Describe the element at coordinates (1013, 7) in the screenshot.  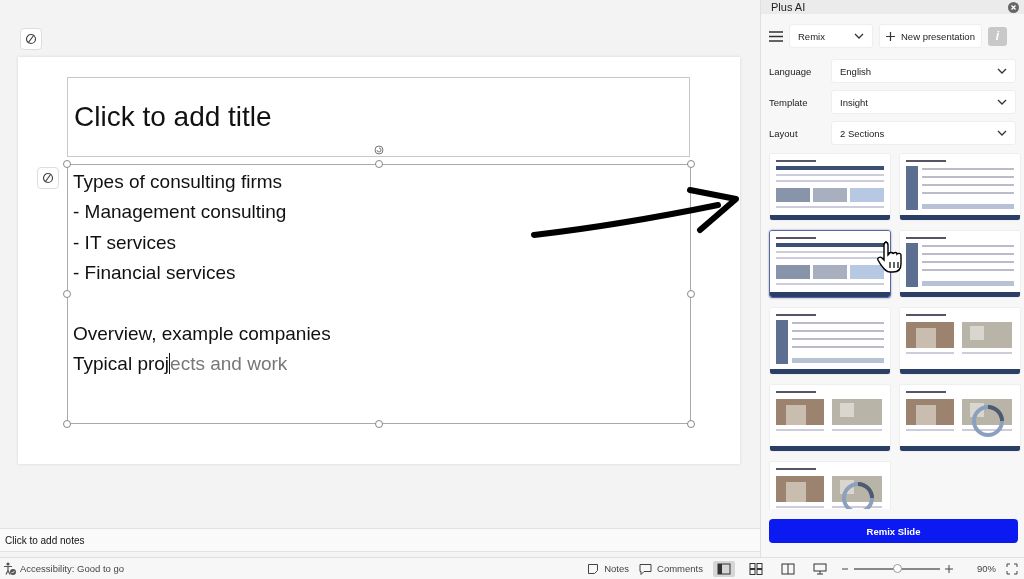
I see `close-icon` at that location.